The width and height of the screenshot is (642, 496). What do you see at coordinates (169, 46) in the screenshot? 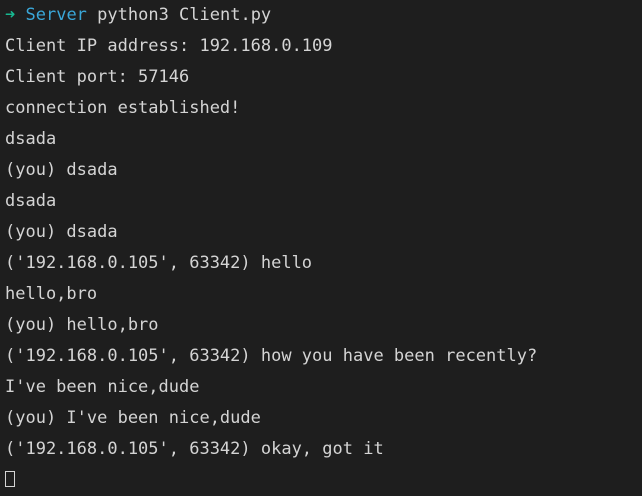
I see `output-line: Client IP address: 192.168.0.109` at bounding box center [169, 46].